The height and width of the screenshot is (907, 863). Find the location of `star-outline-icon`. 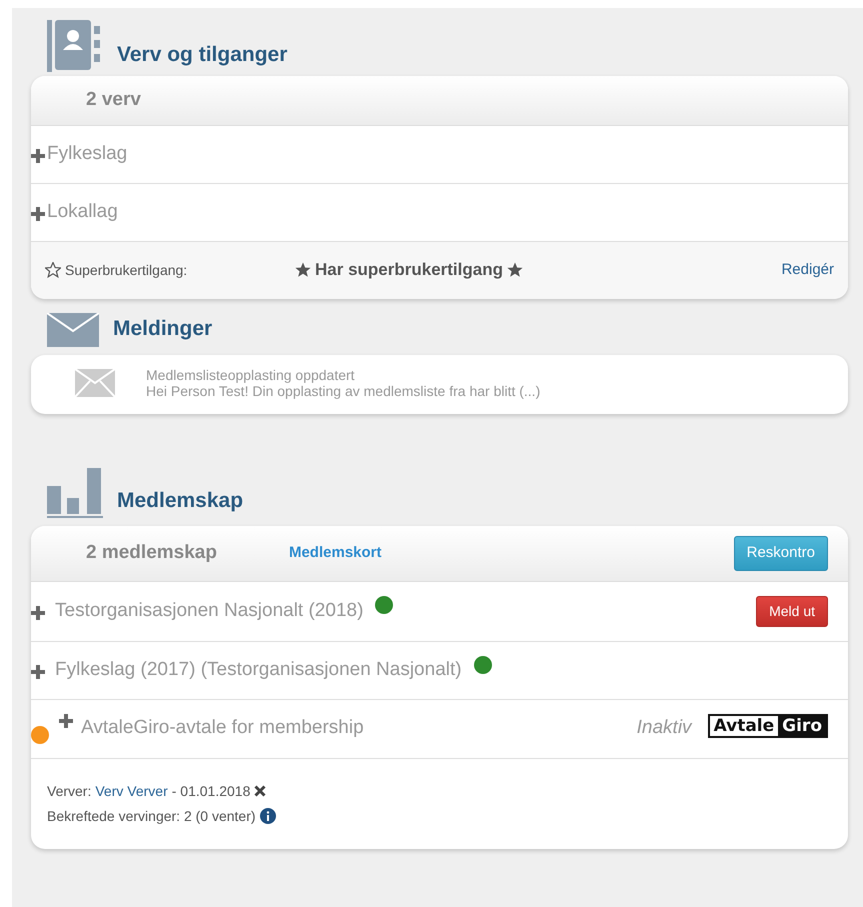

star-outline-icon is located at coordinates (53, 270).